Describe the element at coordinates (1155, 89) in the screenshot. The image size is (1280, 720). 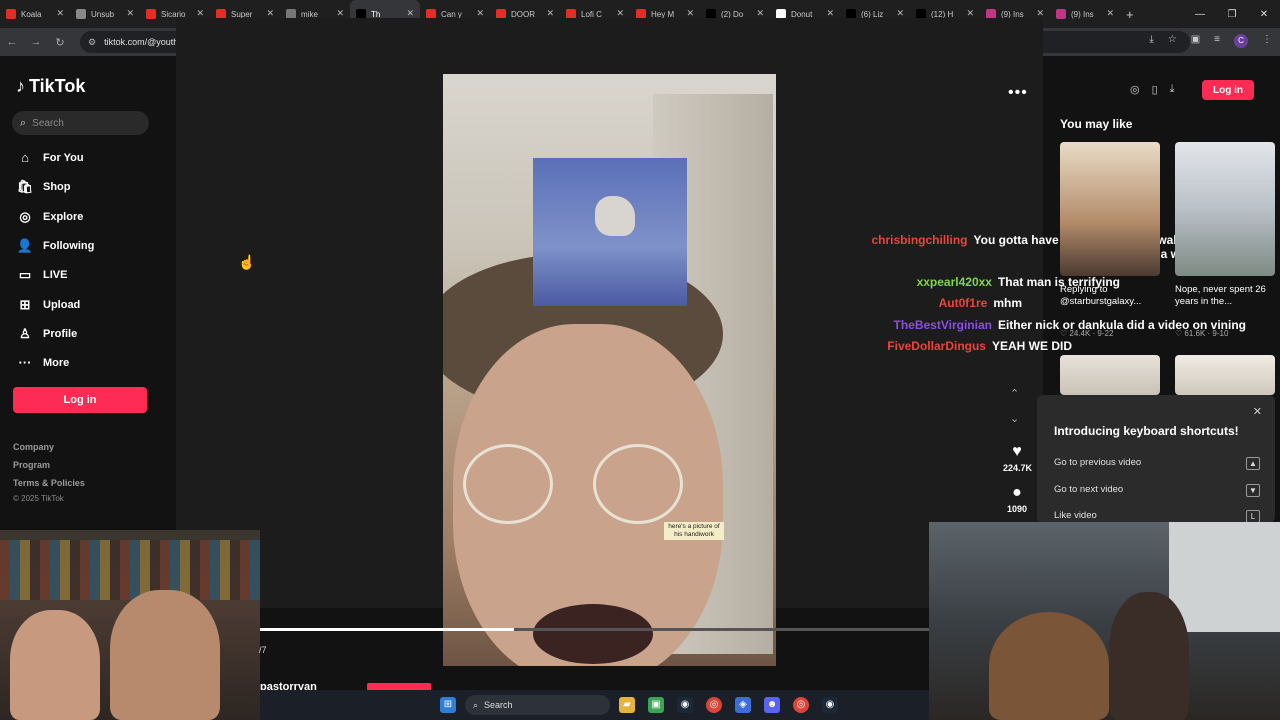
I see `device-icon: ▯` at that location.